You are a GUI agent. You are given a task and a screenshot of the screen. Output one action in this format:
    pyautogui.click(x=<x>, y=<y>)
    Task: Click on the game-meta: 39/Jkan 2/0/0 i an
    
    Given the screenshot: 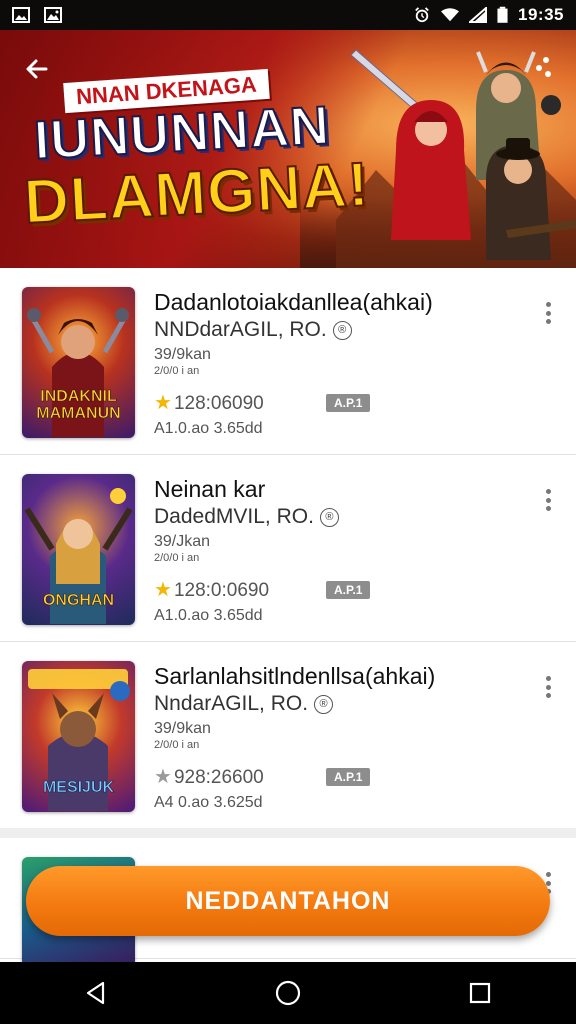 What is the action you would take?
    pyautogui.click(x=182, y=549)
    